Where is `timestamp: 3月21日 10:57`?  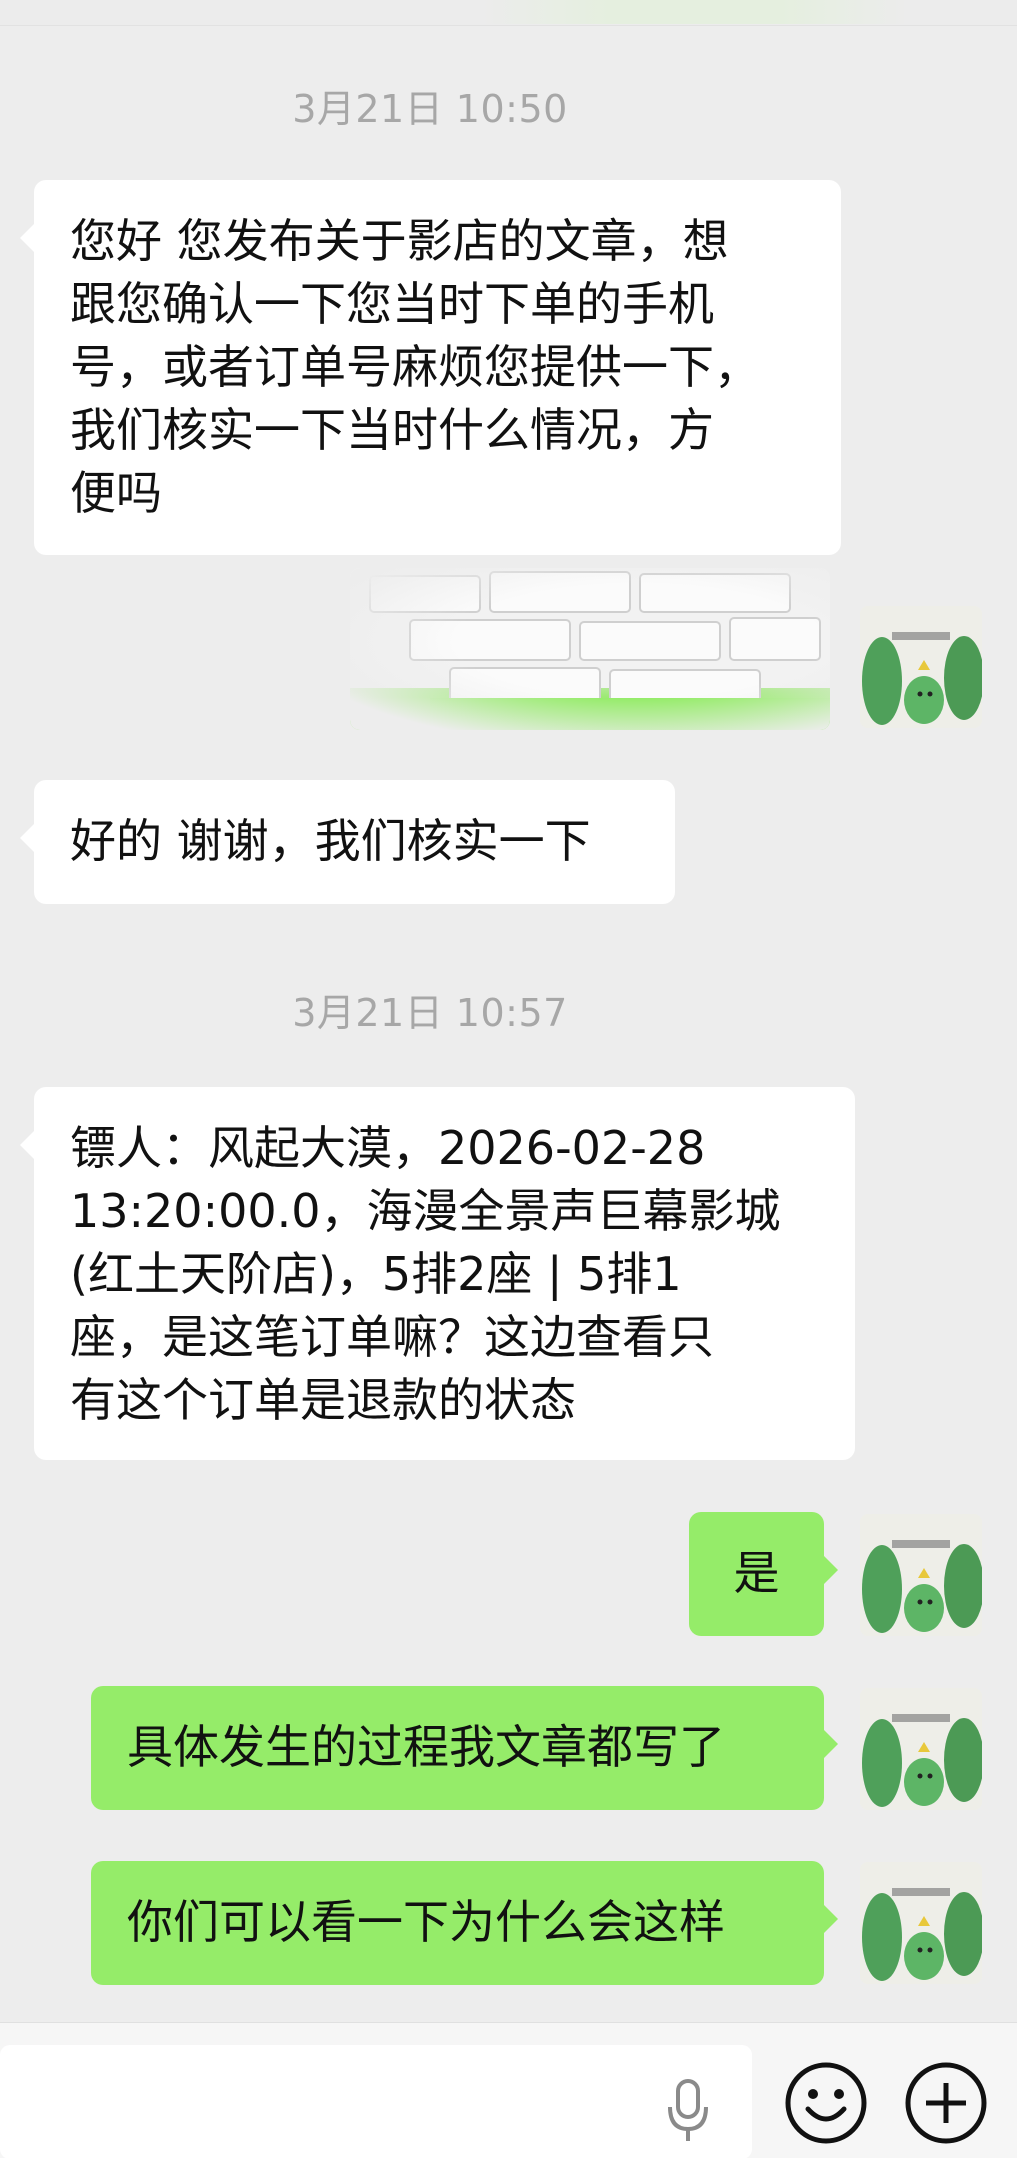 timestamp: 3月21日 10:57 is located at coordinates (430, 1013).